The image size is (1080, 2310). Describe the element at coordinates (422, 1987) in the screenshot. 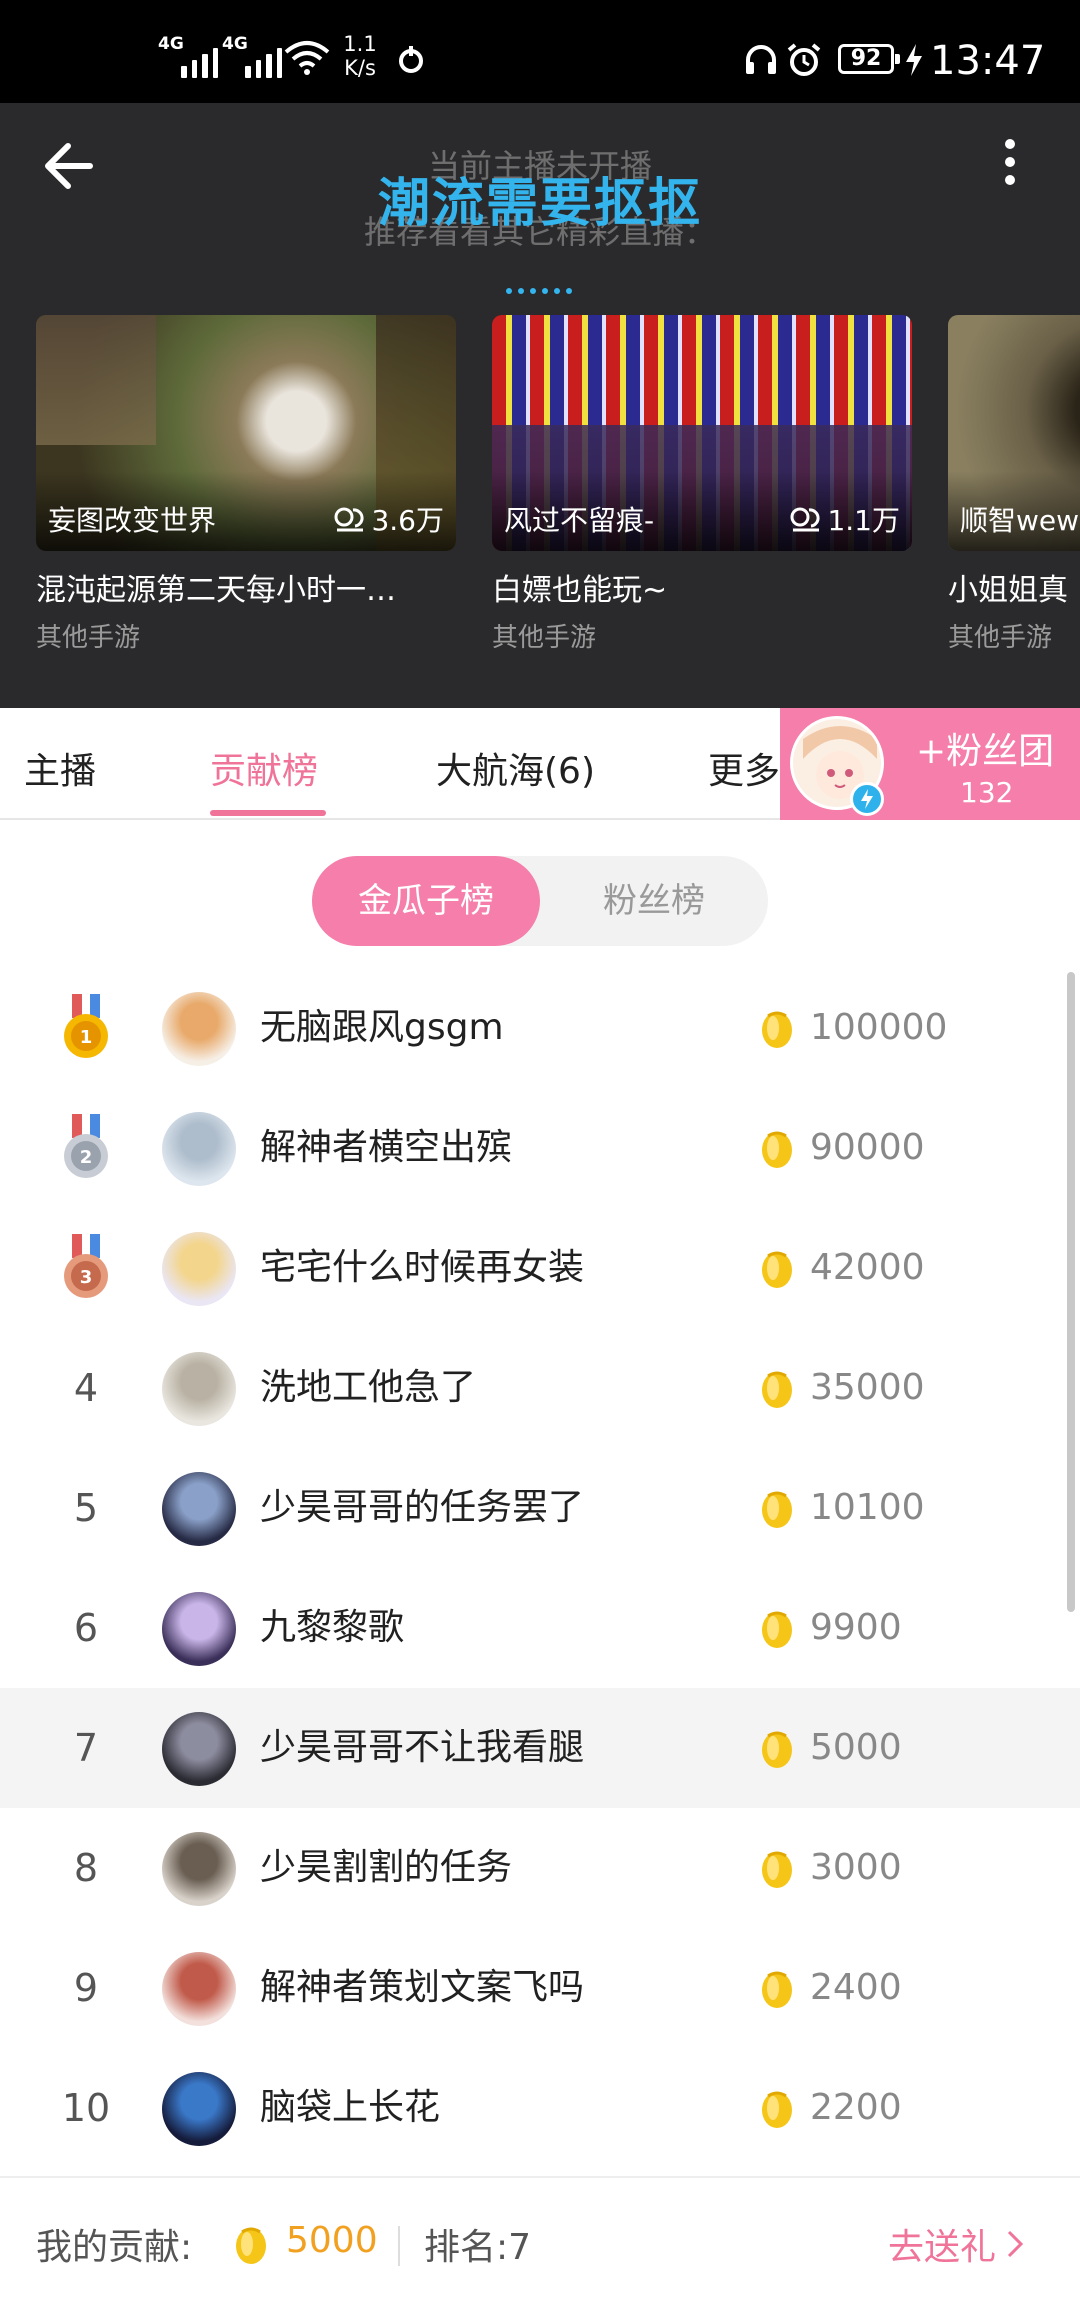

I see `username: 解神者策划文案飞吗` at that location.